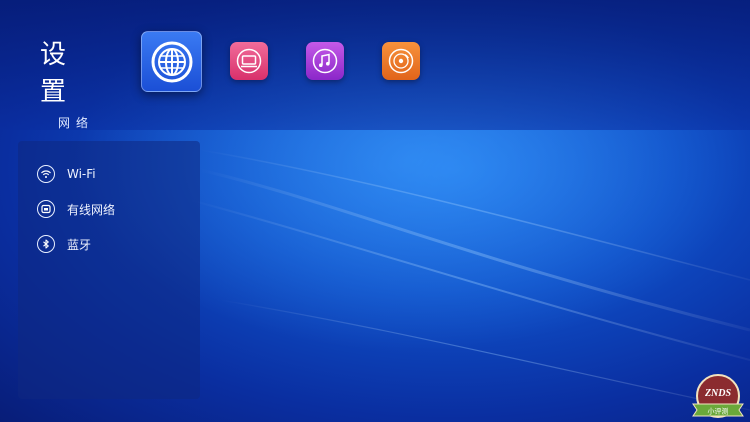 The width and height of the screenshot is (750, 422). I want to click on badge-text: ZNDS, so click(718, 393).